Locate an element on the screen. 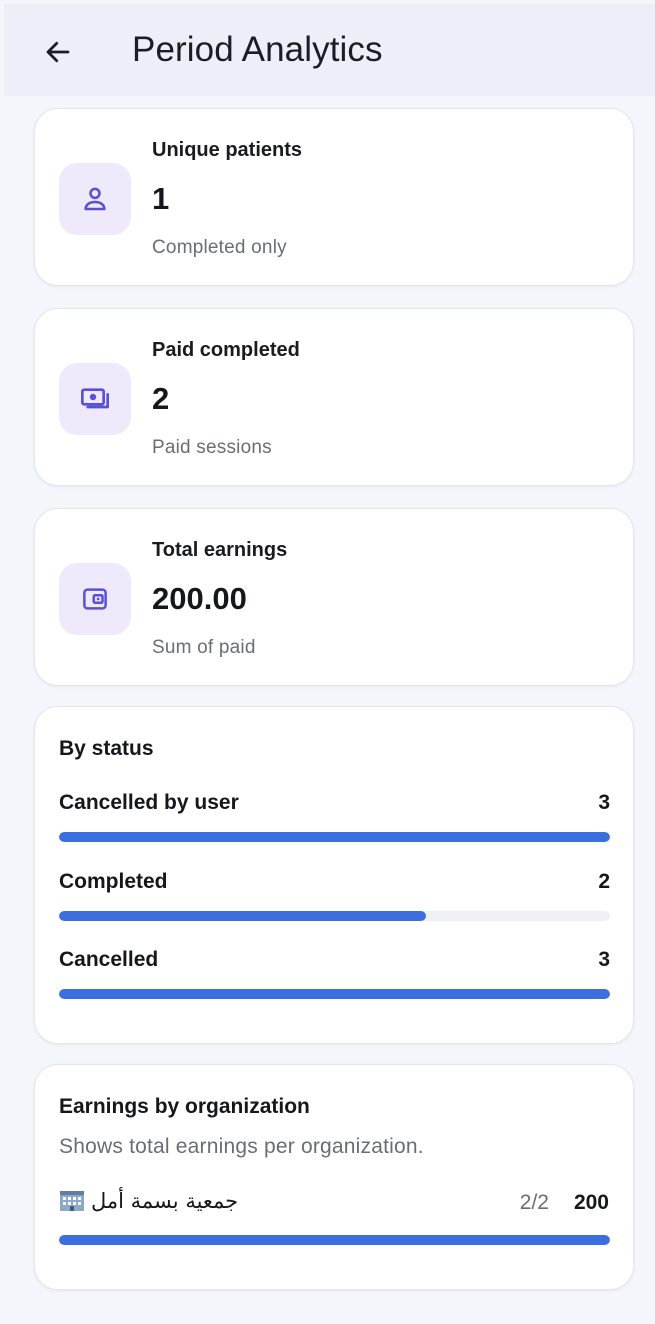  organization-name-text: جمعية بسمة أمل is located at coordinates (165, 1201).